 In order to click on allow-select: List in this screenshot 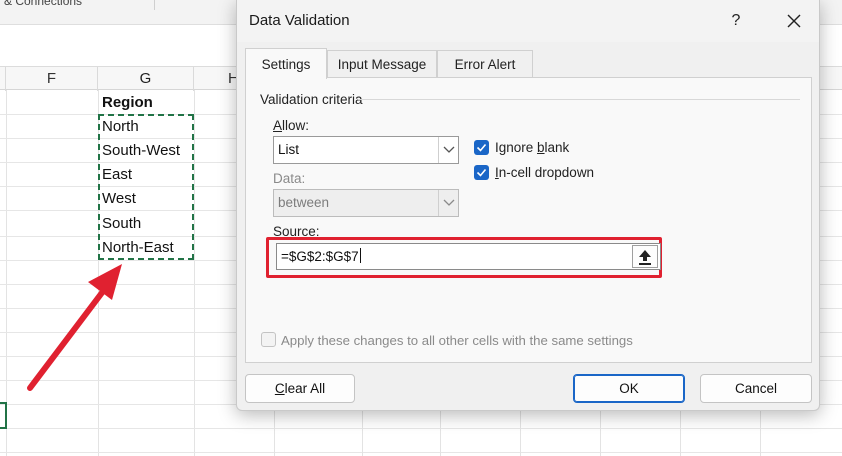, I will do `click(366, 150)`.